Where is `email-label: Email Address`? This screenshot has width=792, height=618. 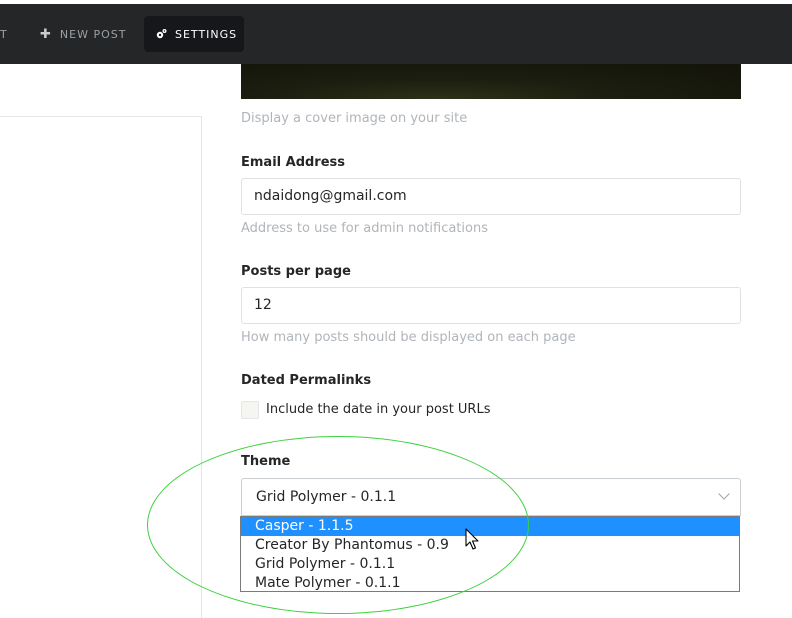 email-label: Email Address is located at coordinates (293, 162).